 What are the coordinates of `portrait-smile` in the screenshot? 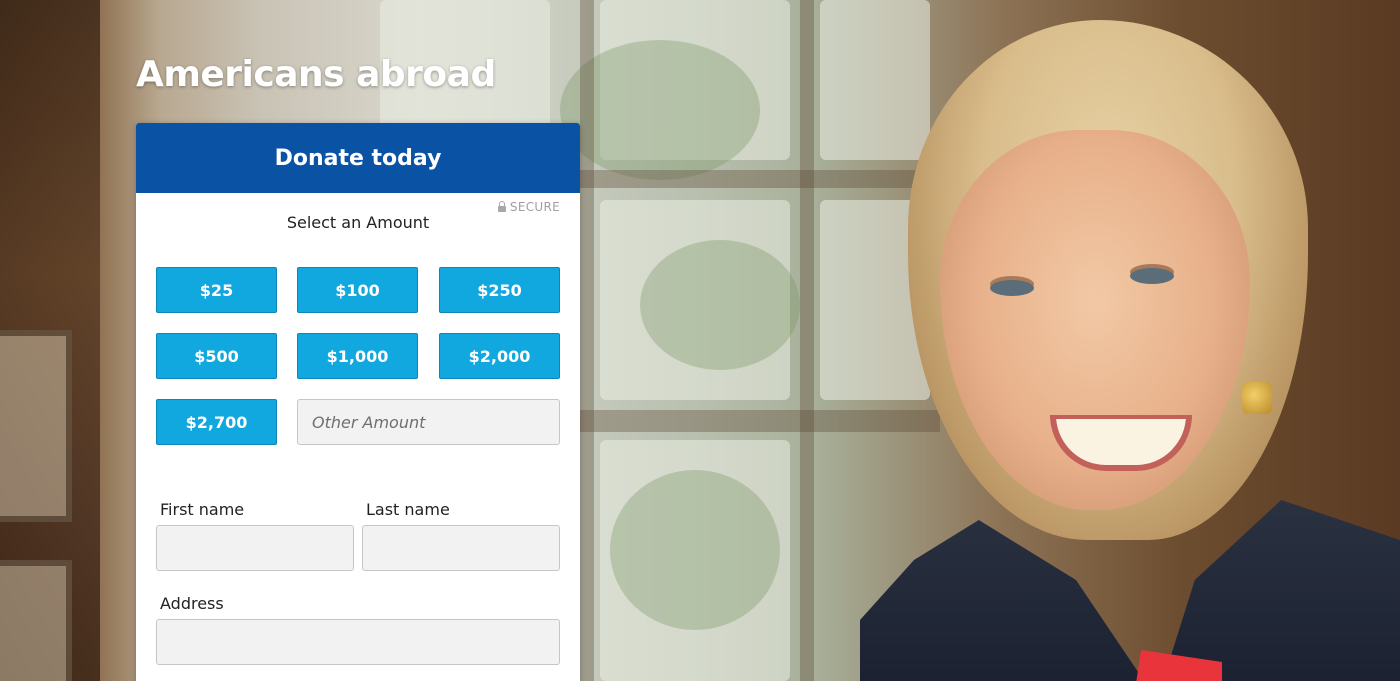 It's located at (1121, 443).